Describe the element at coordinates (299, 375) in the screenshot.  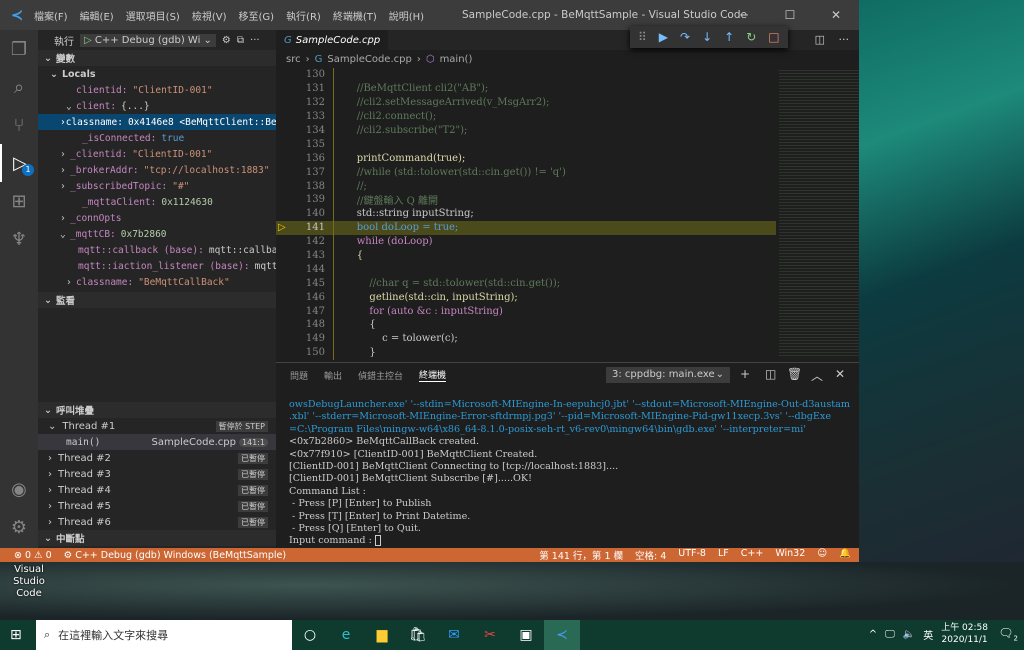
I see `panel-tab: 問題` at that location.